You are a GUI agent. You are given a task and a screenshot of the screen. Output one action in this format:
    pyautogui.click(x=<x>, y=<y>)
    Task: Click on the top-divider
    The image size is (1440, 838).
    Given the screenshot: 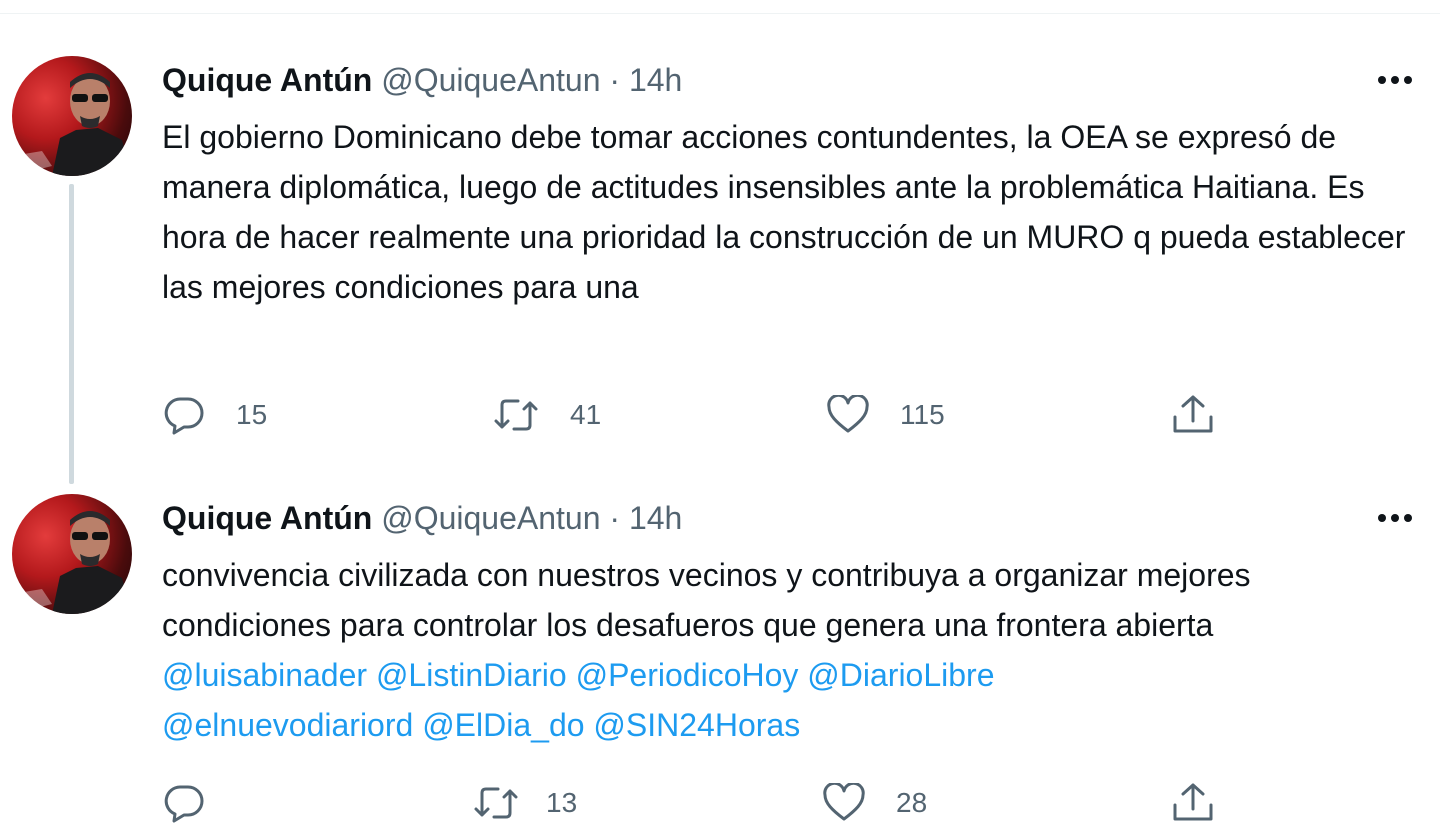 What is the action you would take?
    pyautogui.click(x=720, y=7)
    